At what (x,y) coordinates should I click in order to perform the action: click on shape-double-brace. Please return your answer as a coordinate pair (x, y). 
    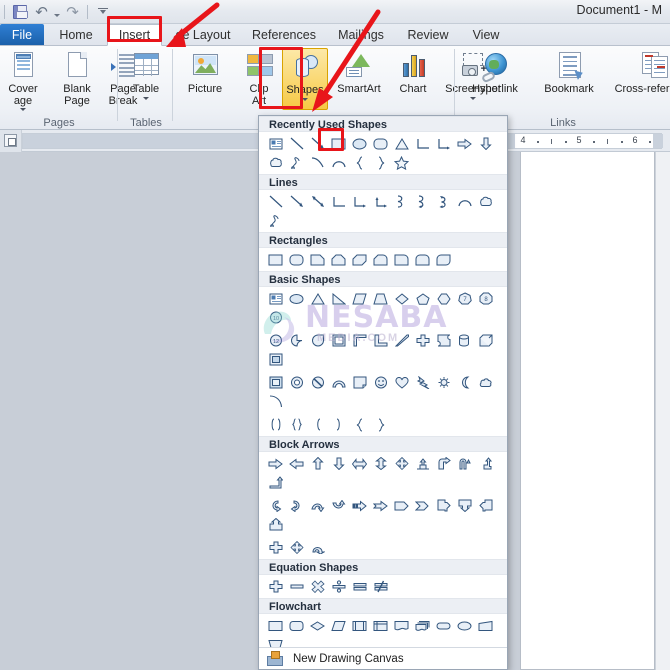
    Looking at the image, I should click on (296, 424).